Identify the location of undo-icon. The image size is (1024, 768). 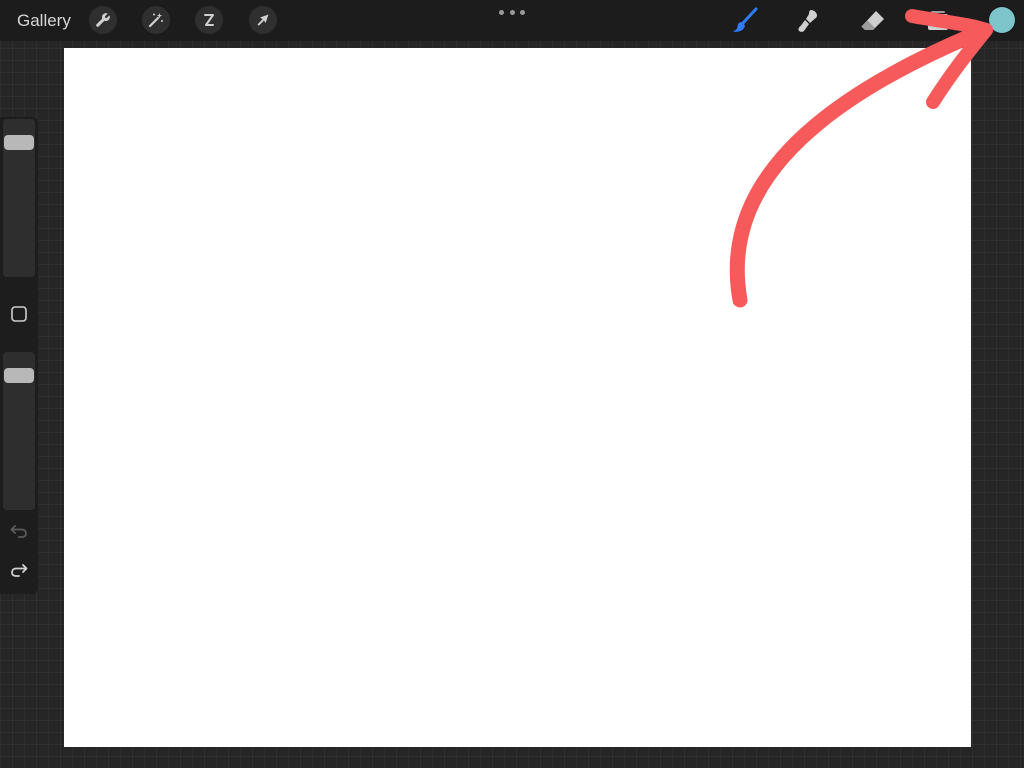
(19, 531).